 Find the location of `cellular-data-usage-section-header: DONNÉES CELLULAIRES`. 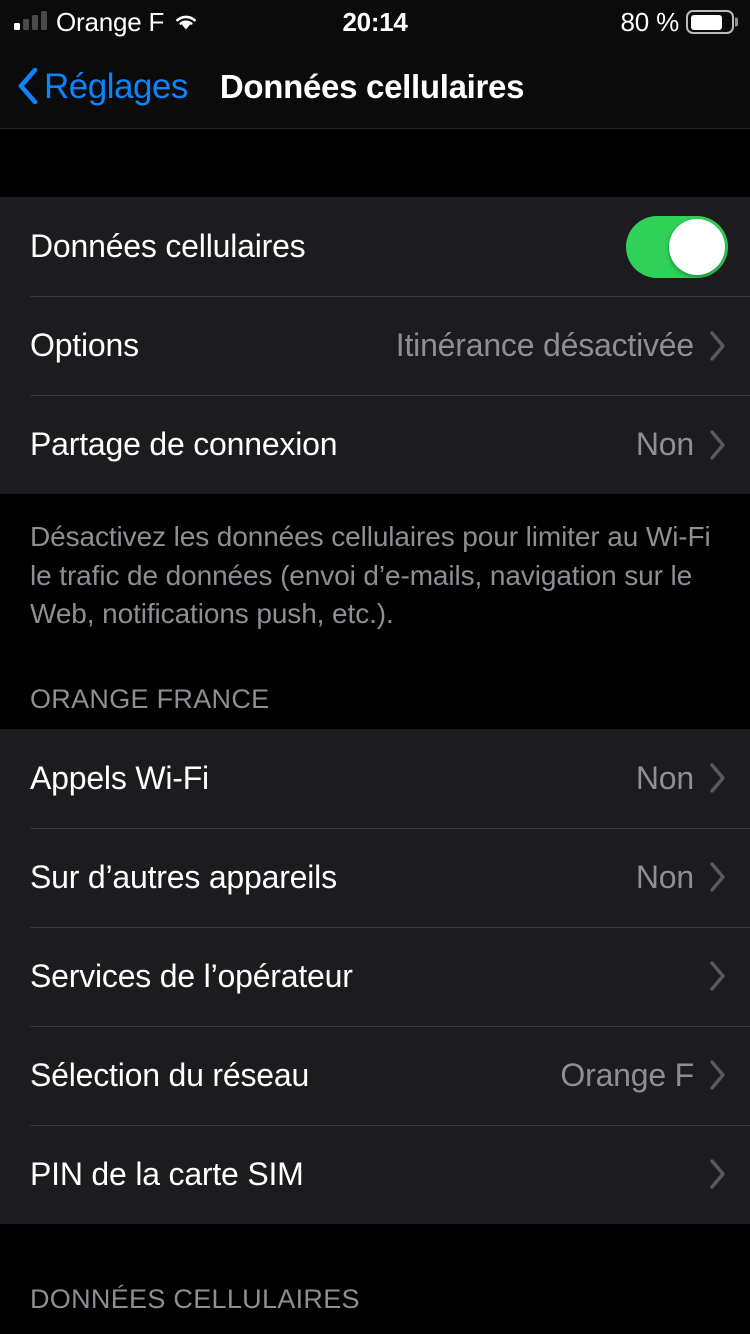

cellular-data-usage-section-header: DONNÉES CELLULAIRES is located at coordinates (195, 1298).